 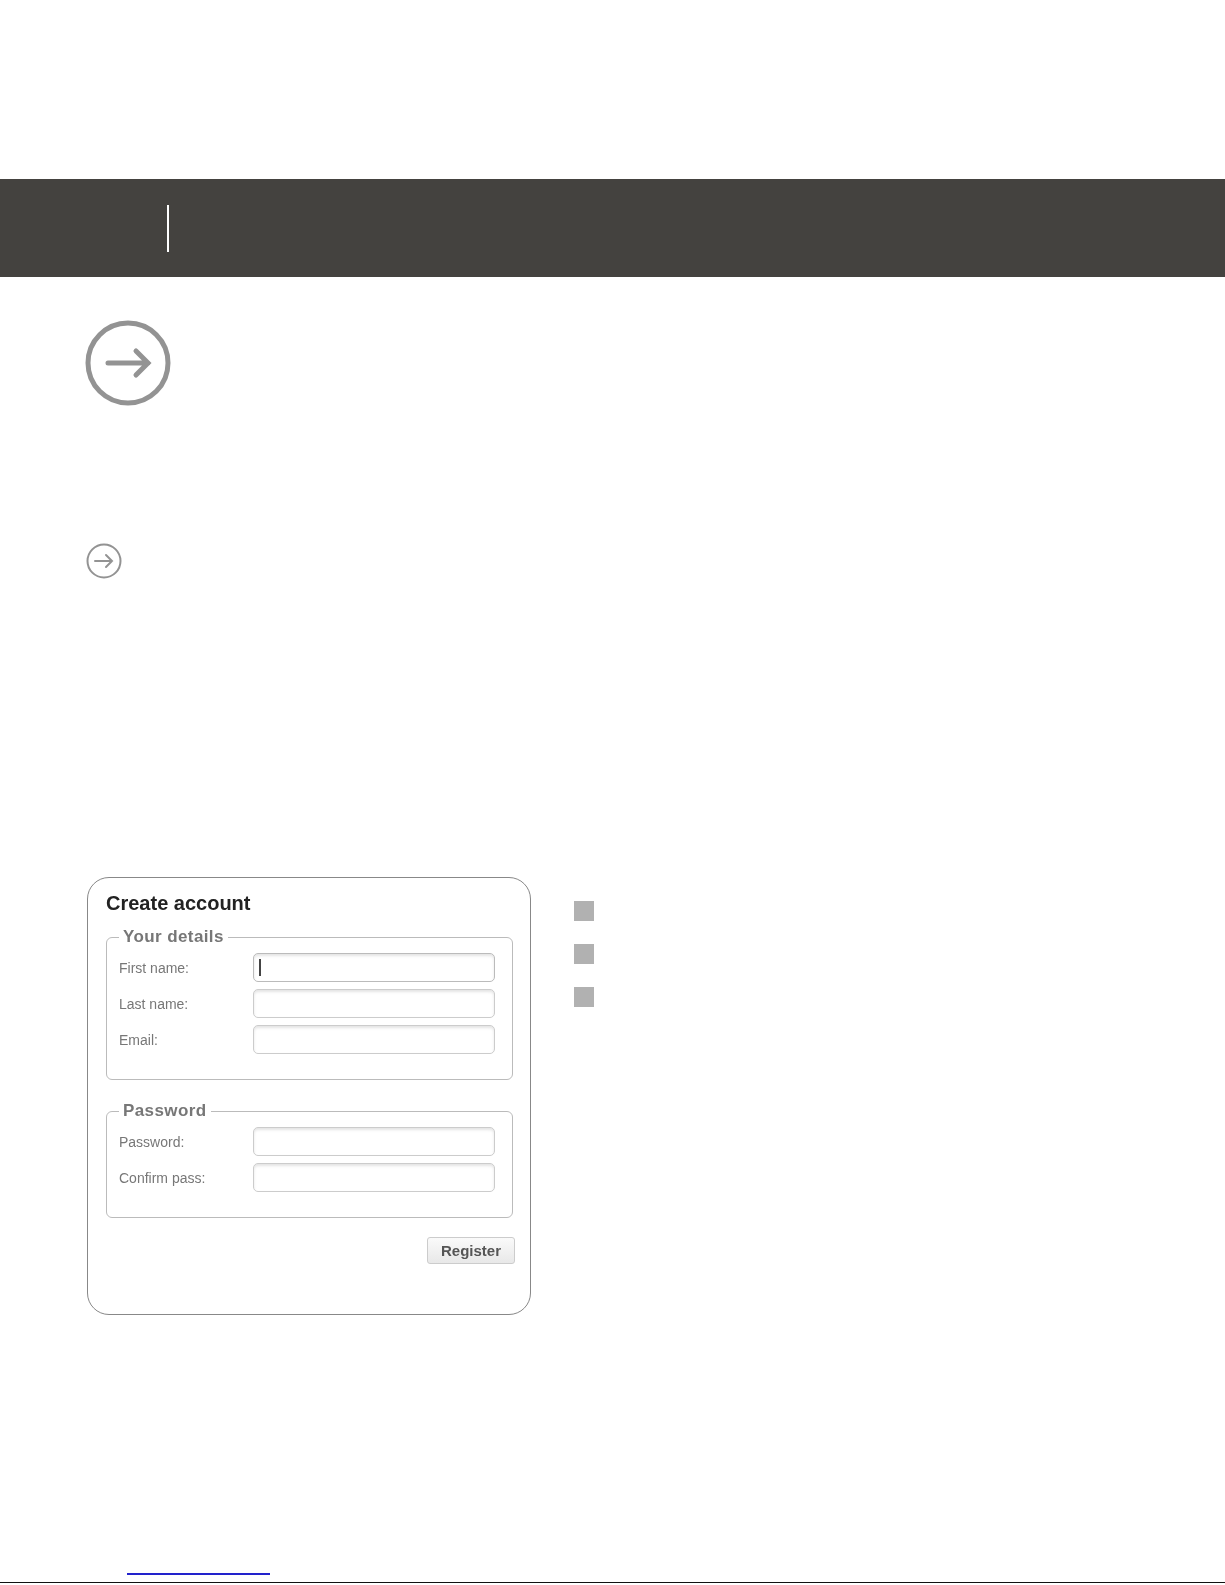 What do you see at coordinates (139, 1039) in the screenshot?
I see `field-label: Email:` at bounding box center [139, 1039].